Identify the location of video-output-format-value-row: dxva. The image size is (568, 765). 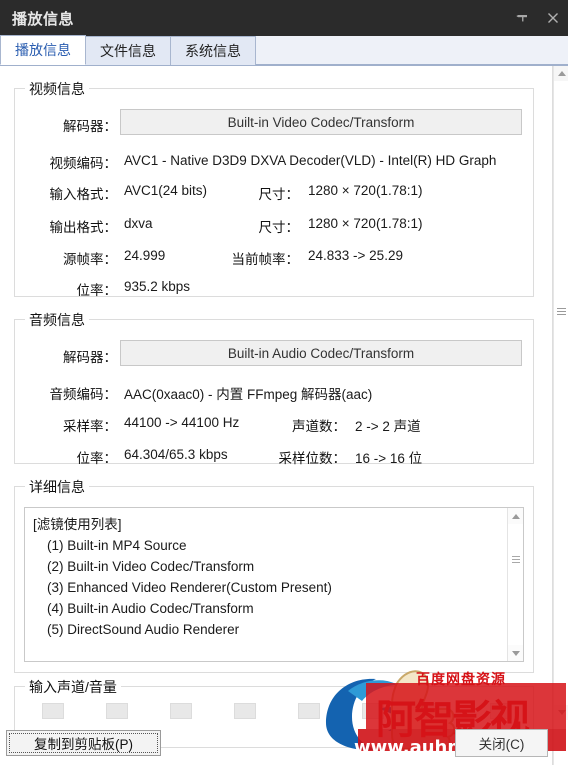
(138, 223).